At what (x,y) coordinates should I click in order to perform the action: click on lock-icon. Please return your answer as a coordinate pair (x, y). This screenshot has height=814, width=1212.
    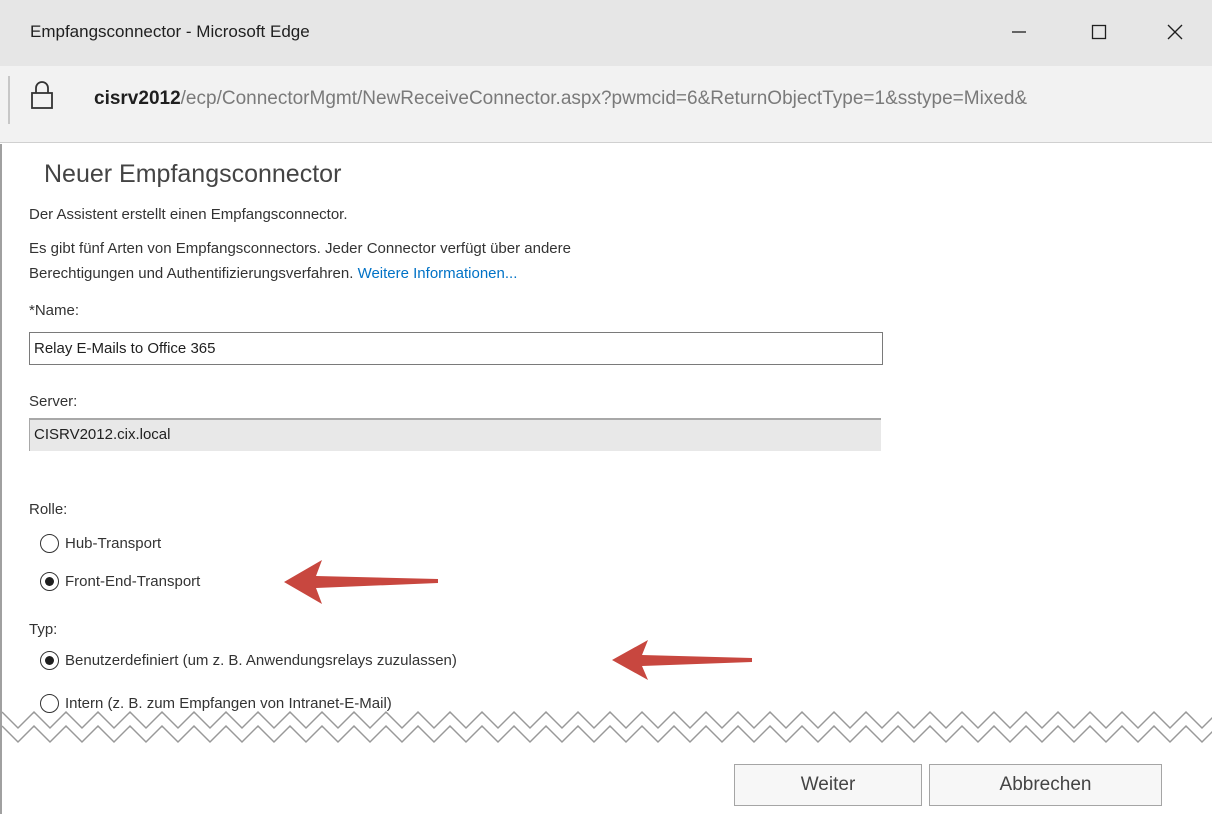
    Looking at the image, I should click on (42, 97).